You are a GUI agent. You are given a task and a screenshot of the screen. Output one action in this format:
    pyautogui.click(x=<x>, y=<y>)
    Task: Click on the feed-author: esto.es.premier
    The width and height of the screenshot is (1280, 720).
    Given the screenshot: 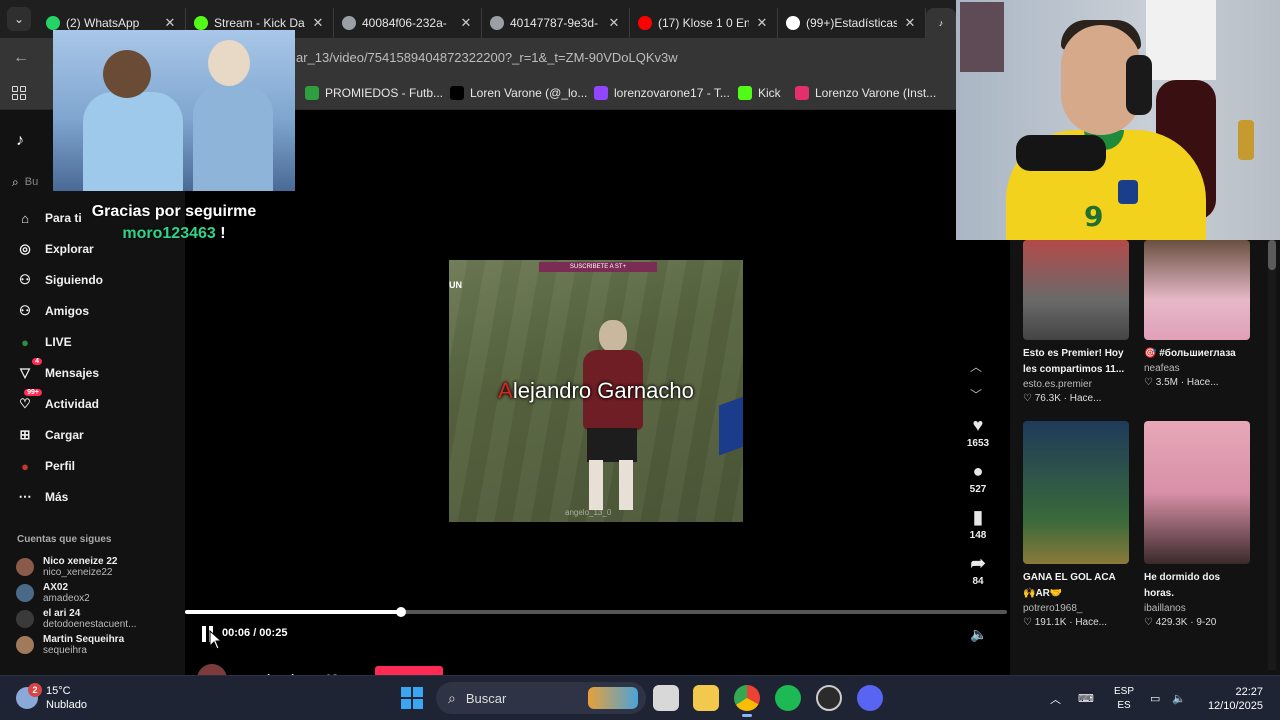 What is the action you would take?
    pyautogui.click(x=1076, y=385)
    